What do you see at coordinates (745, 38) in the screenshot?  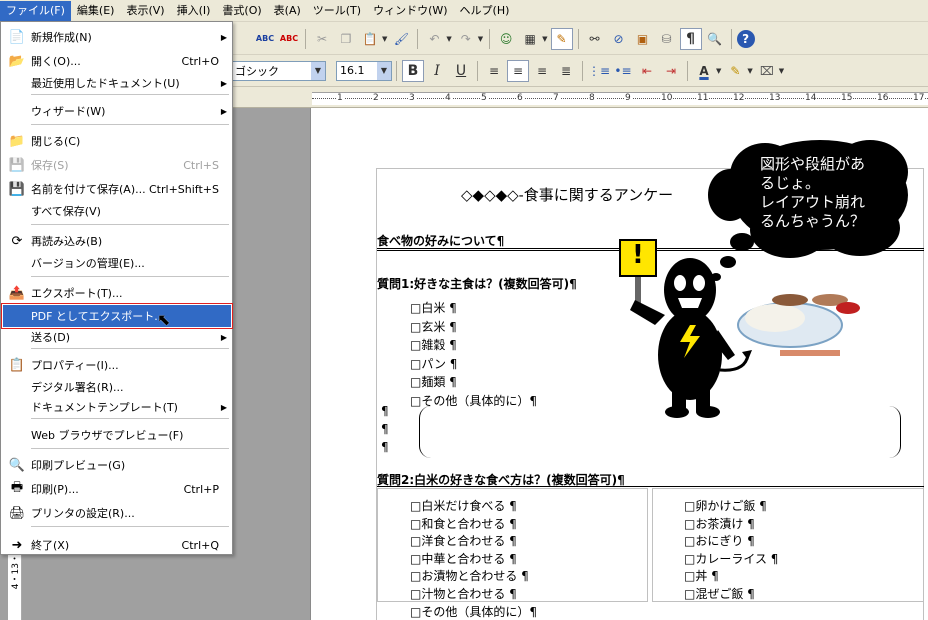 I see `help-icon: ?` at bounding box center [745, 38].